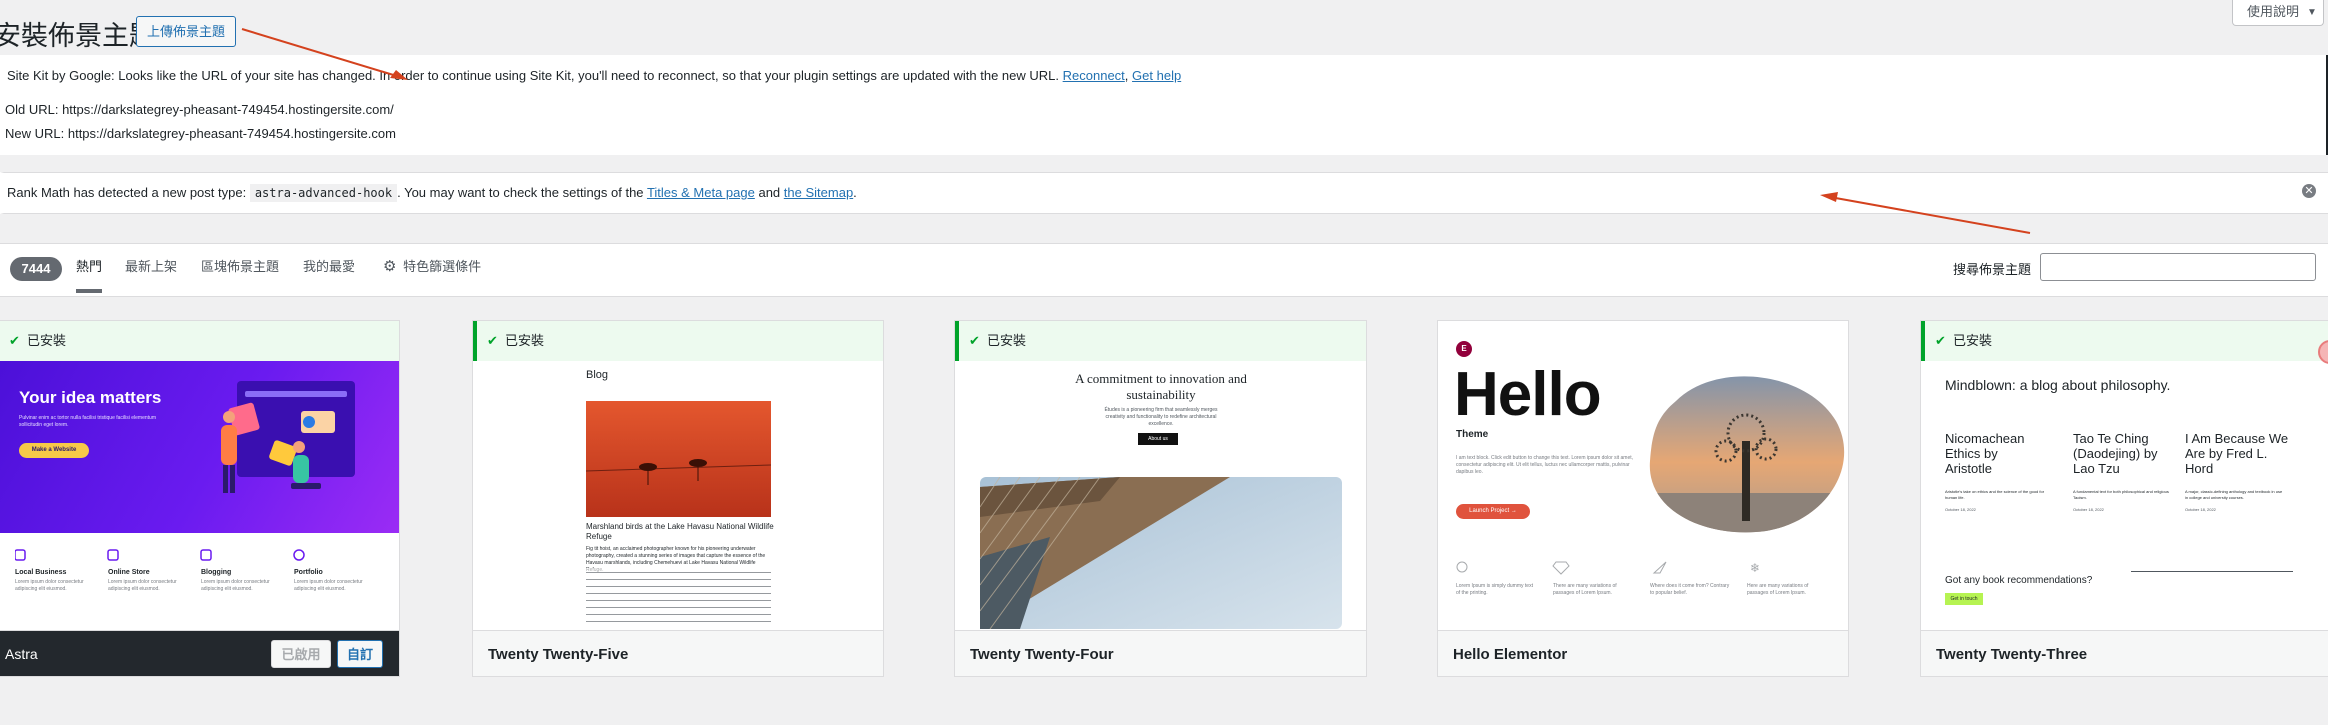 The width and height of the screenshot is (2328, 725). I want to click on feature-icons, so click(160, 555).